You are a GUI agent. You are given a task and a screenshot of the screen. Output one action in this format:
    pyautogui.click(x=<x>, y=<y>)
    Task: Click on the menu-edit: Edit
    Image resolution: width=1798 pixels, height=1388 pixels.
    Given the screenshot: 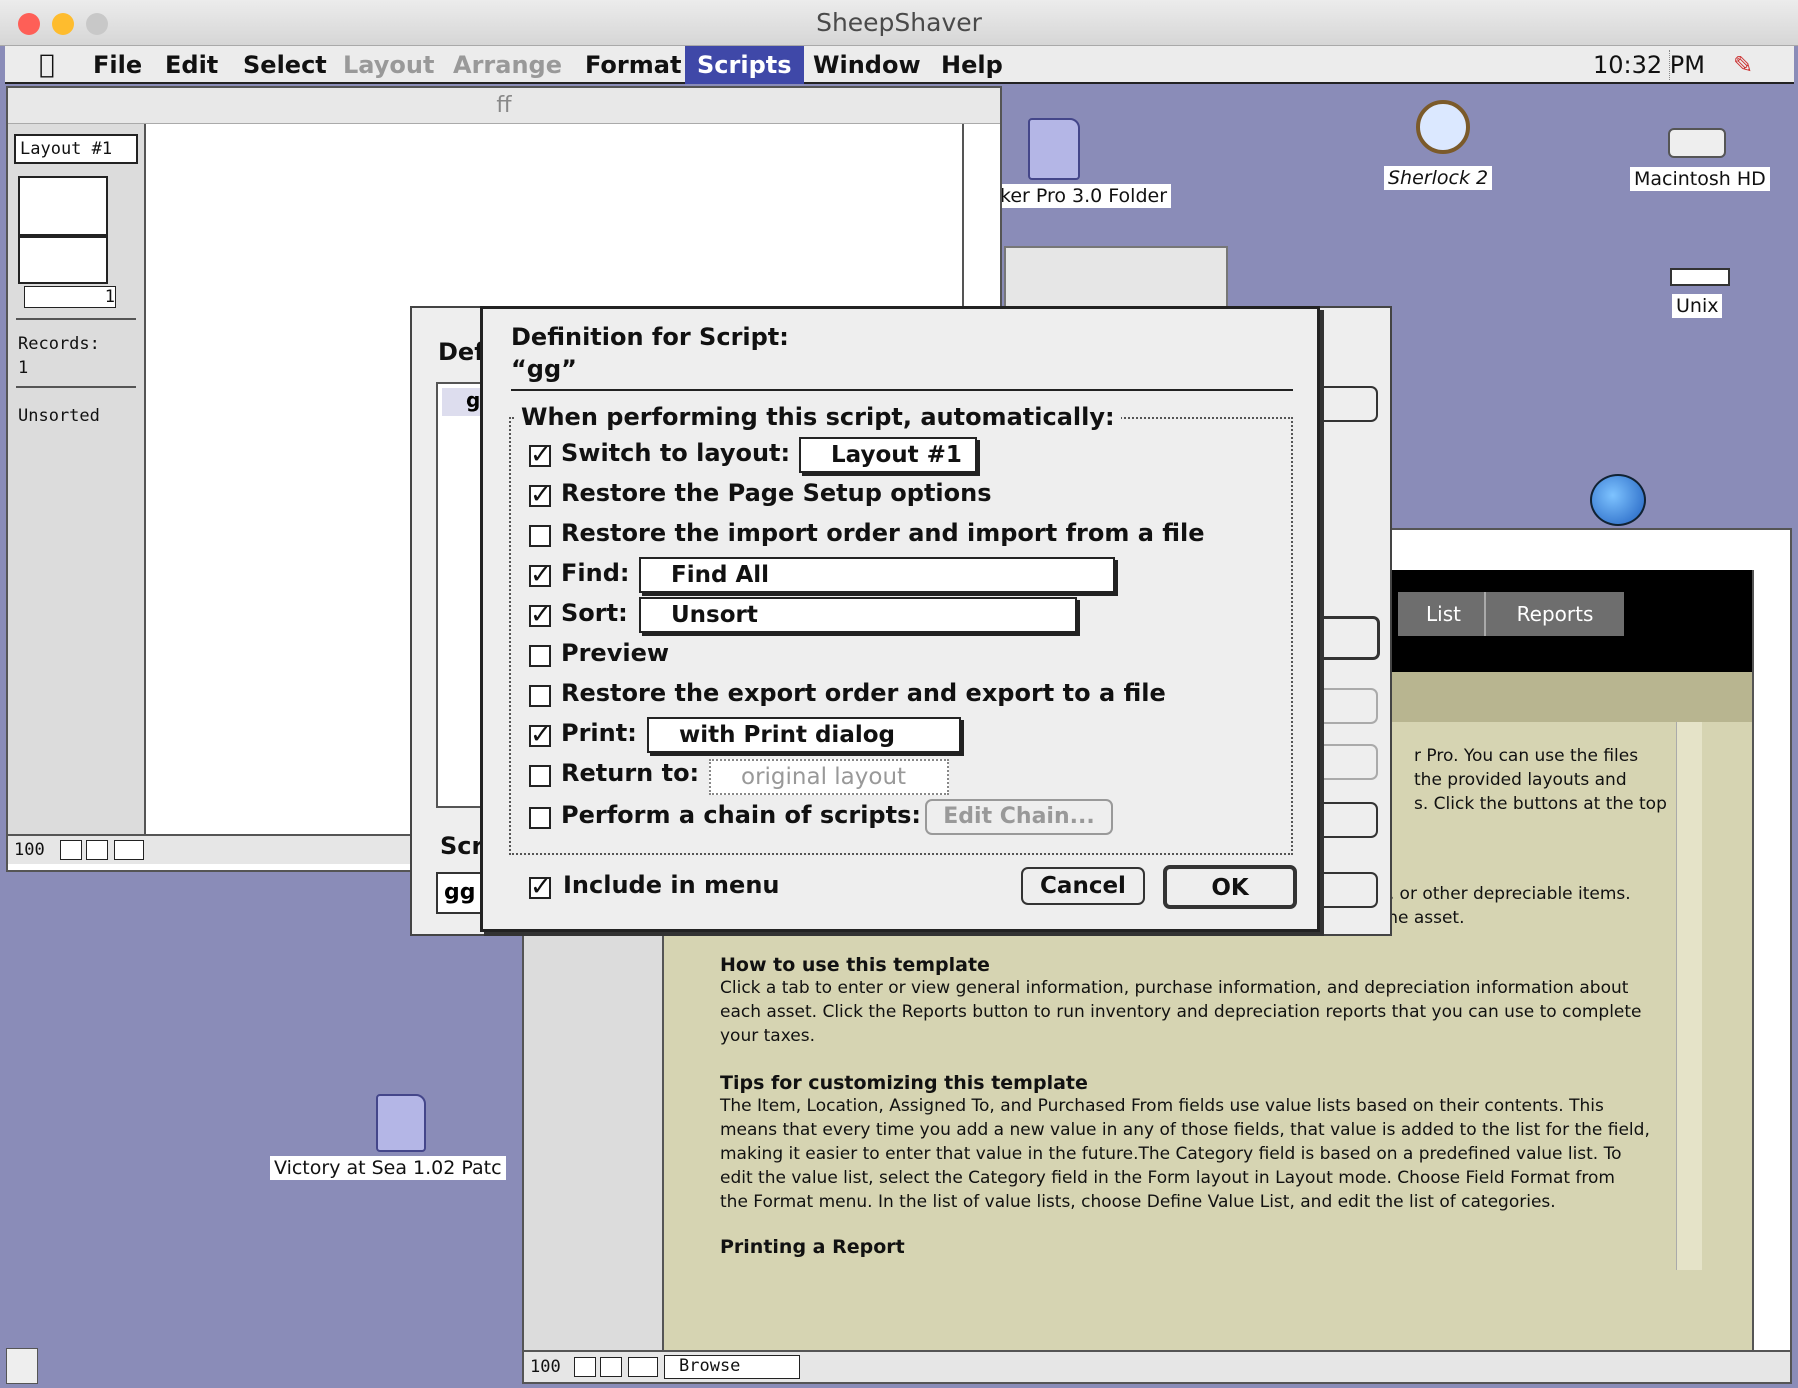 What is the action you would take?
    pyautogui.click(x=191, y=65)
    